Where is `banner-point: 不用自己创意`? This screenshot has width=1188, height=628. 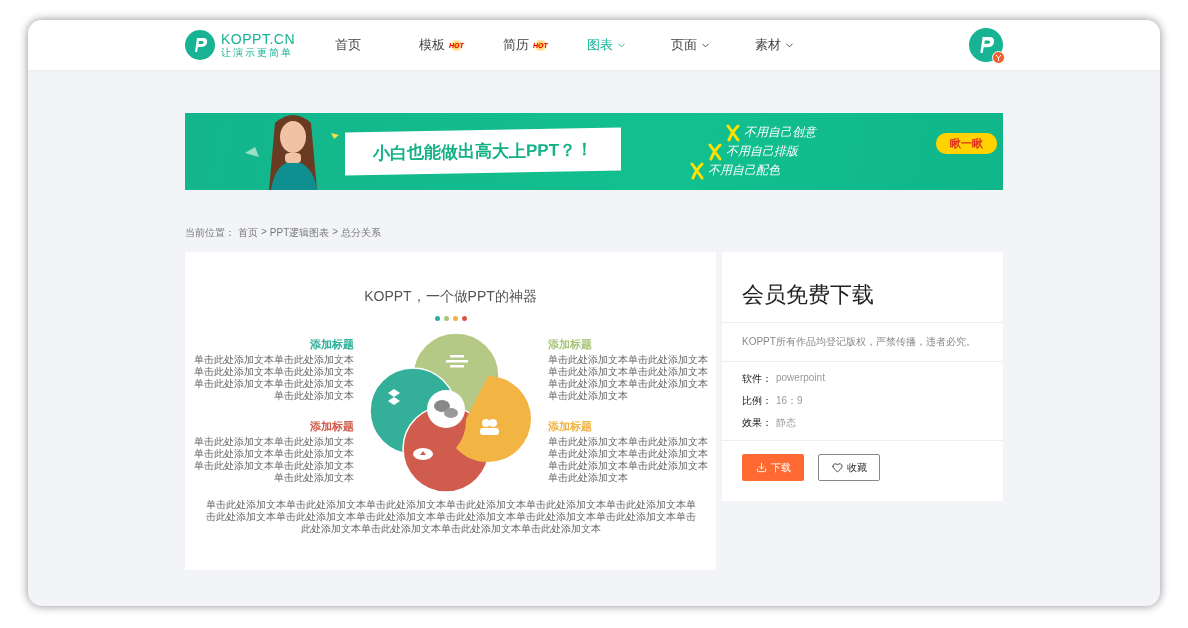
banner-point: 不用自己创意 is located at coordinates (780, 132).